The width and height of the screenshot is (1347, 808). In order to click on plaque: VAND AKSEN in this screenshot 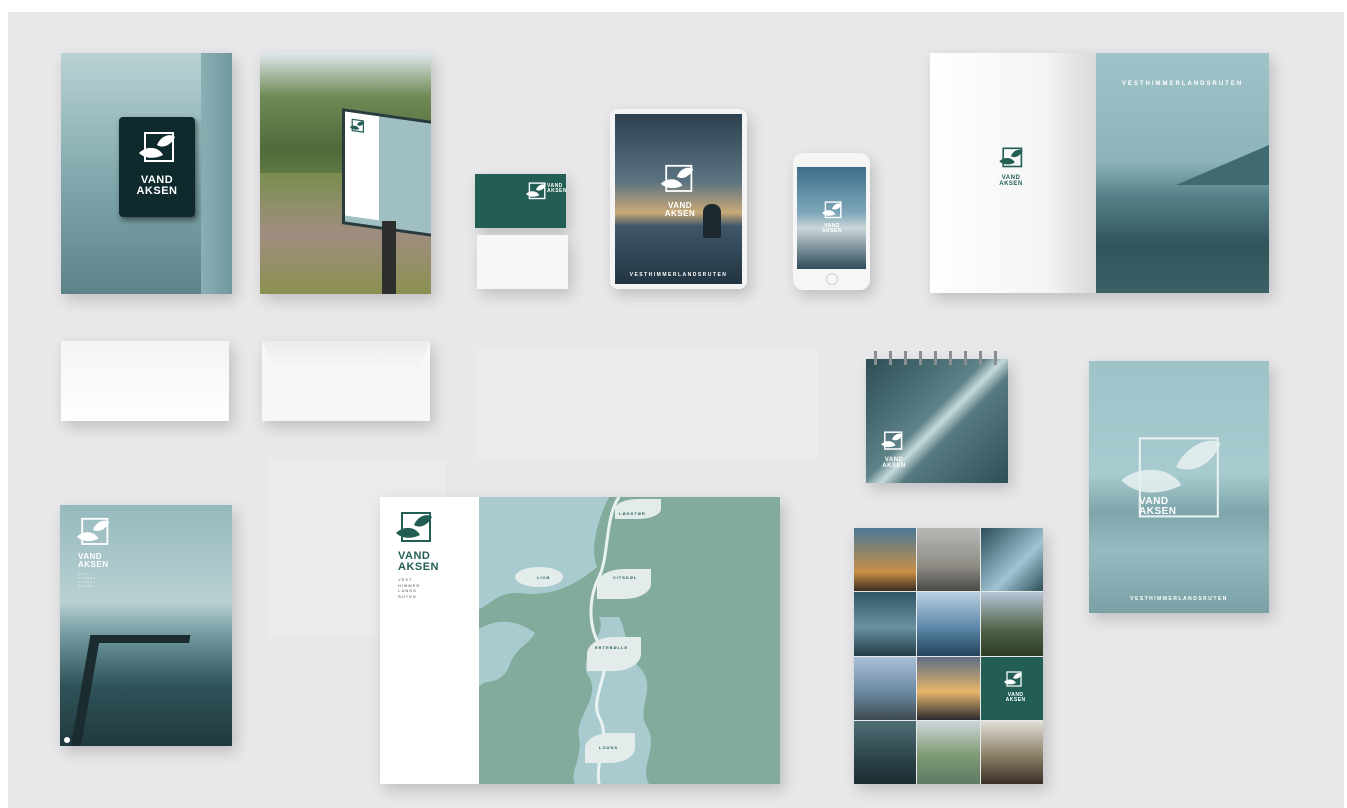, I will do `click(157, 167)`.